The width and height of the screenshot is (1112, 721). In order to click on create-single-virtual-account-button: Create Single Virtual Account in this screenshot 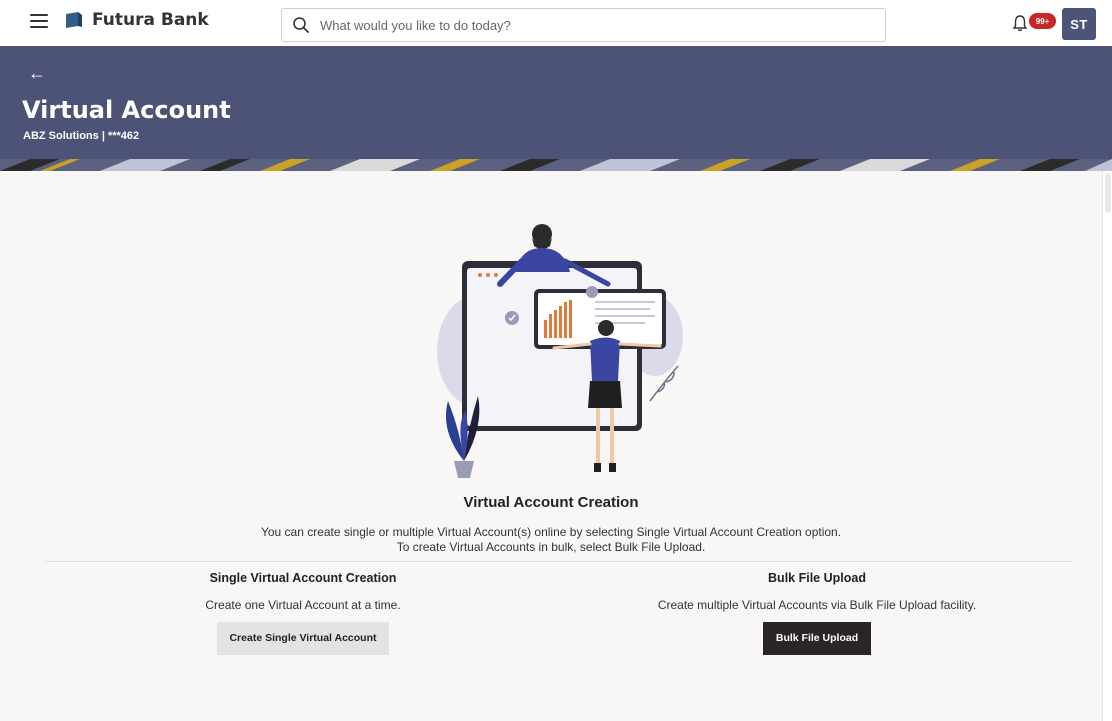, I will do `click(303, 638)`.